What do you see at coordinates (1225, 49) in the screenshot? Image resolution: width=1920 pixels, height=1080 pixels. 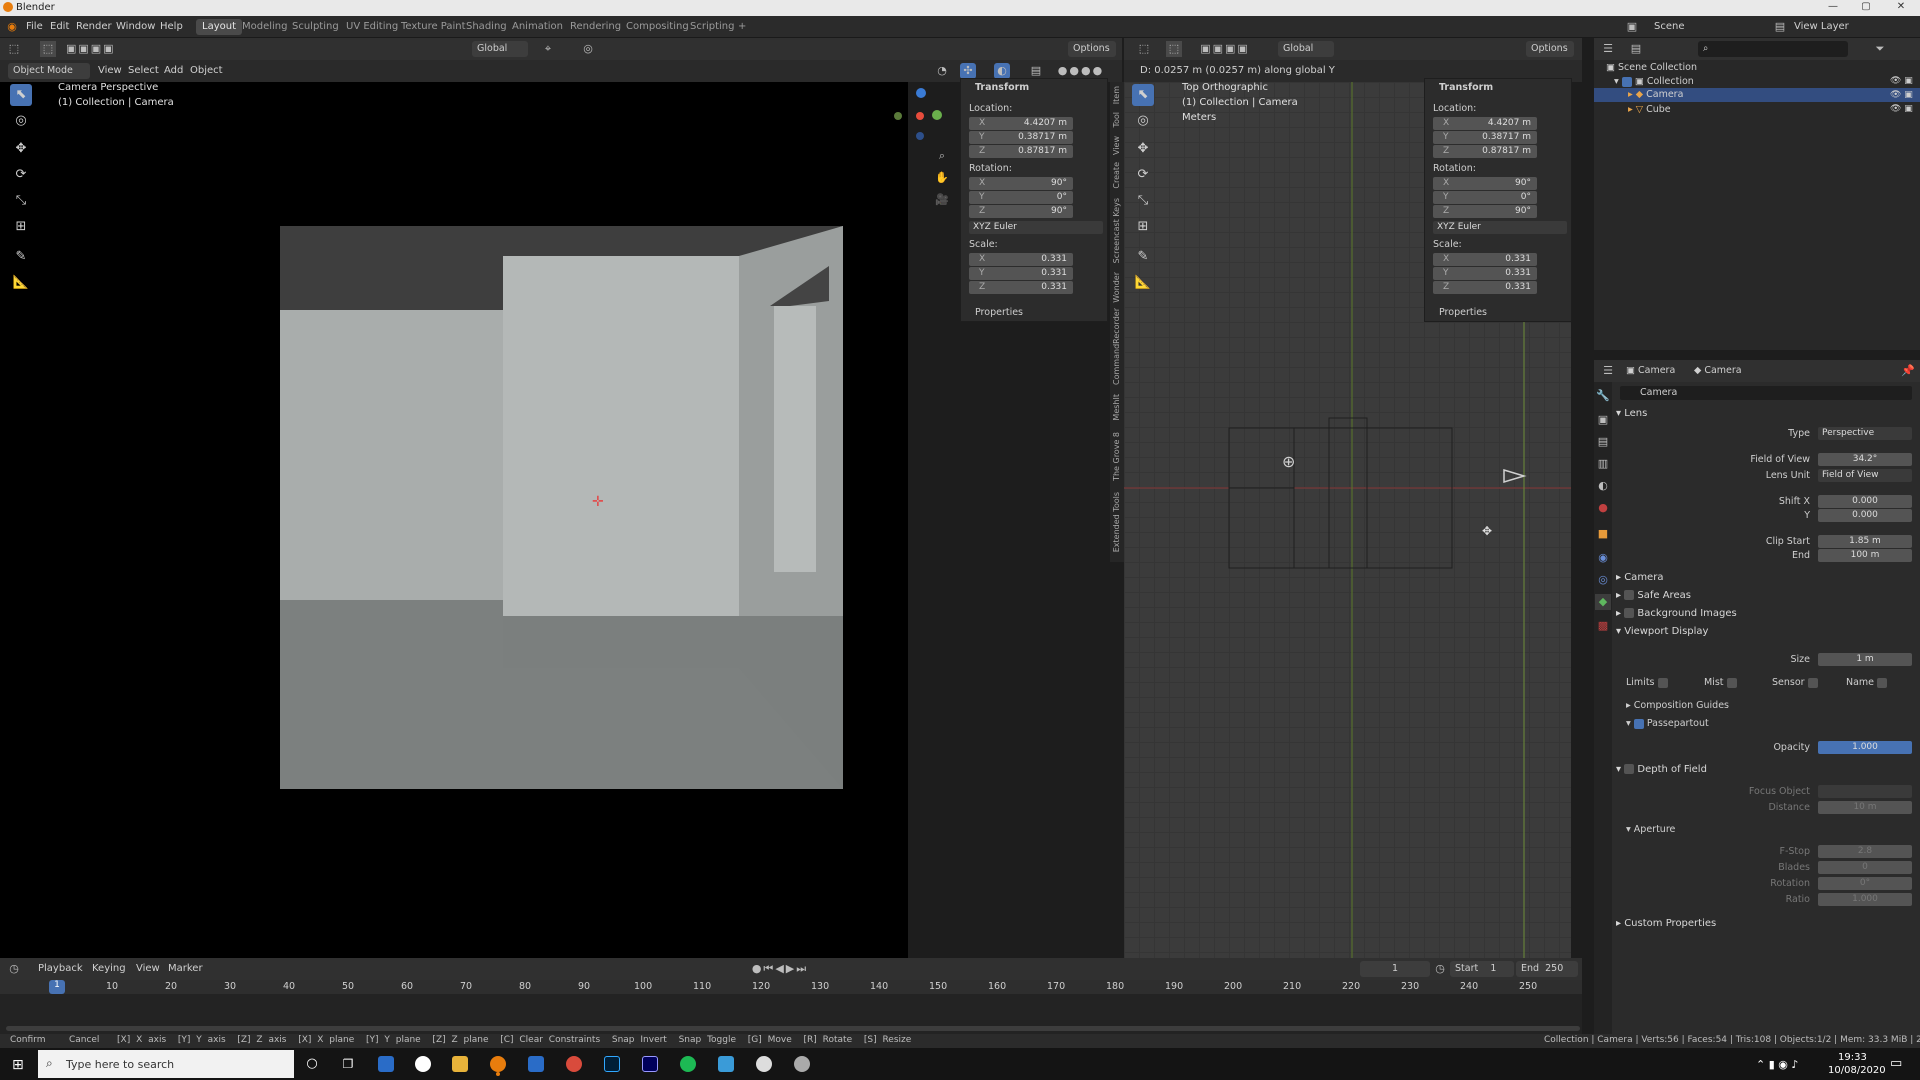 I see `select-mode-icons-vp2: ▣▣▣▣` at bounding box center [1225, 49].